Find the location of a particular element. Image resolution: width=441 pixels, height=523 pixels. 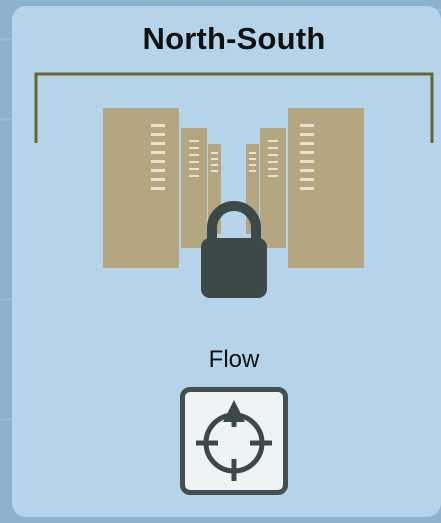

flow-button is located at coordinates (234, 441).